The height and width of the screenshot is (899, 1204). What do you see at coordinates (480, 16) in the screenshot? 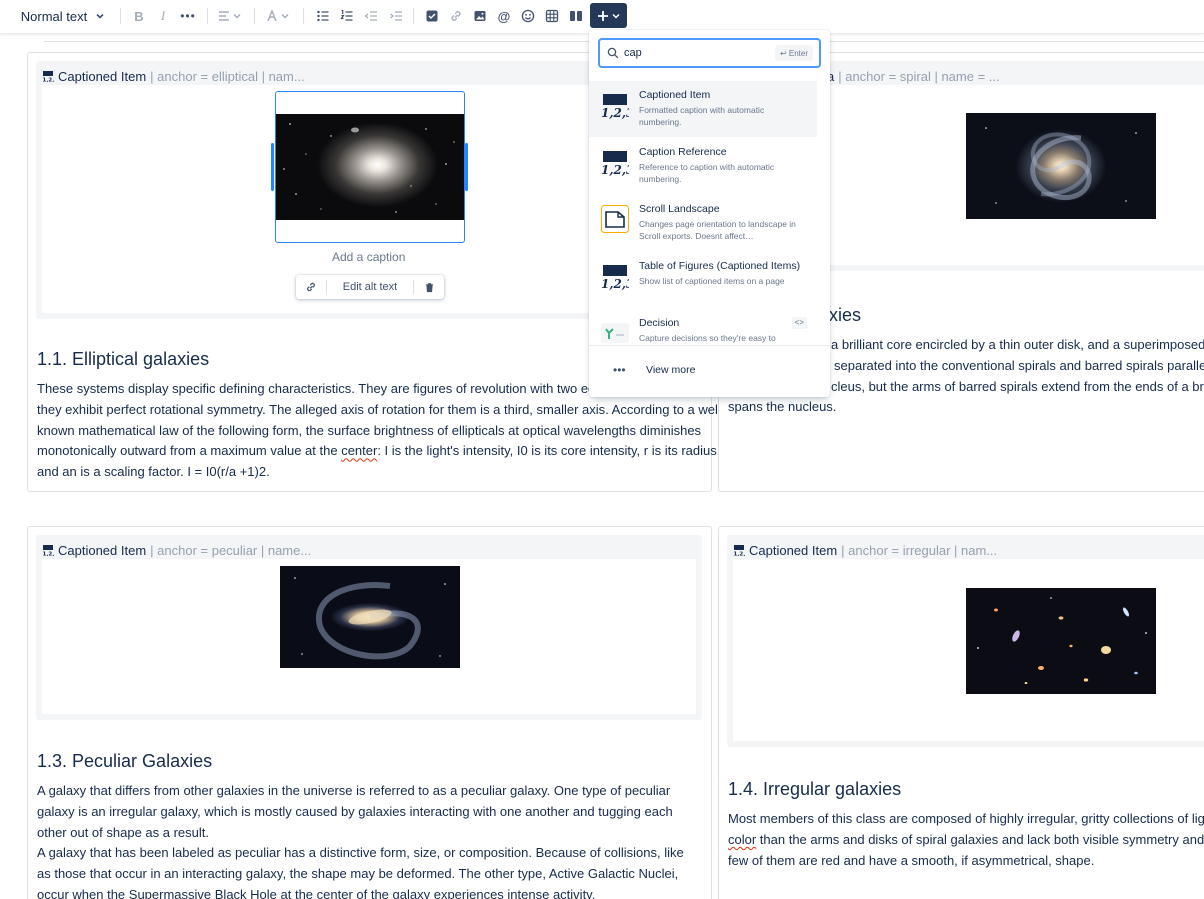
I see `image-icon` at bounding box center [480, 16].